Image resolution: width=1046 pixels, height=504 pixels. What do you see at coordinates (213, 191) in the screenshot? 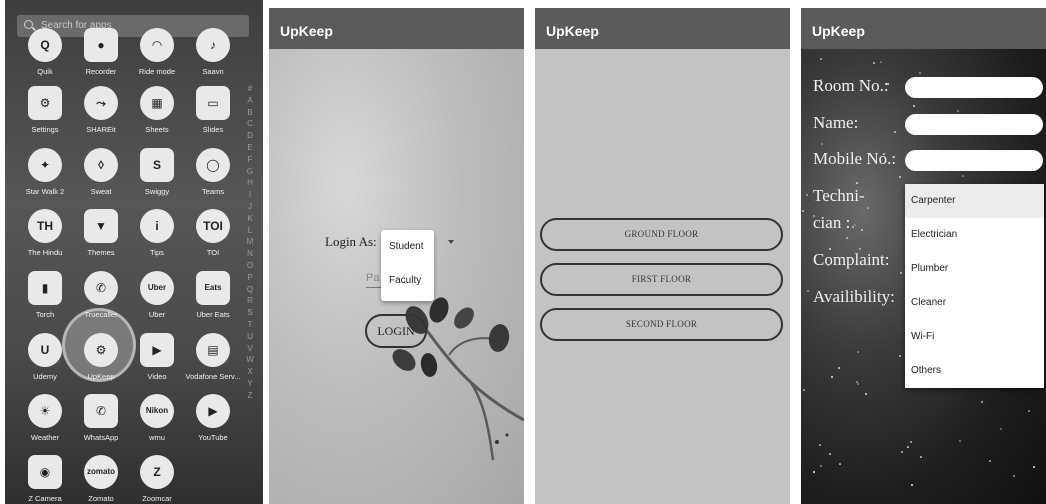
I see `app-label: Teams` at bounding box center [213, 191].